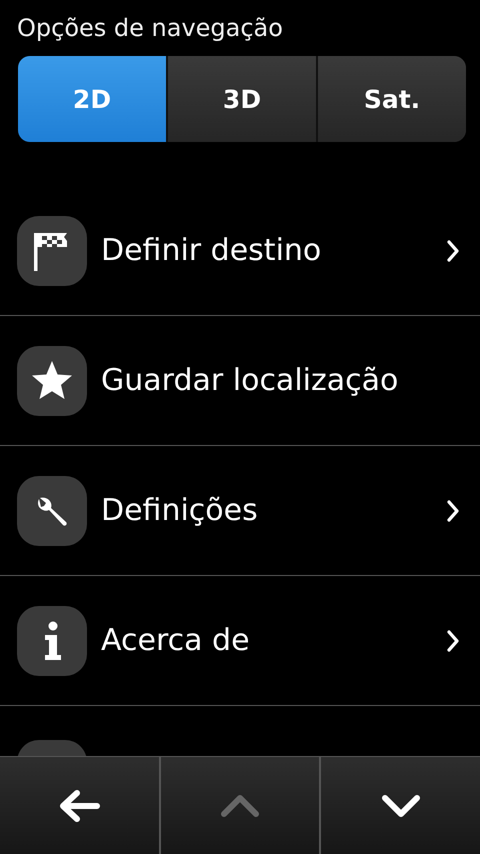 The height and width of the screenshot is (854, 480). What do you see at coordinates (399, 805) in the screenshot?
I see `down-button` at bounding box center [399, 805].